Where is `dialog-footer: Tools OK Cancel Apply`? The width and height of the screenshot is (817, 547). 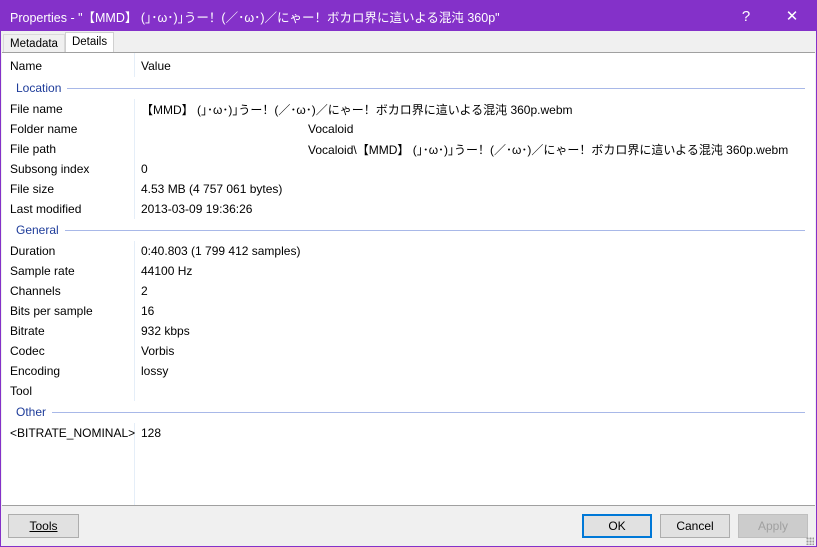
dialog-footer: Tools OK Cancel Apply is located at coordinates (408, 527).